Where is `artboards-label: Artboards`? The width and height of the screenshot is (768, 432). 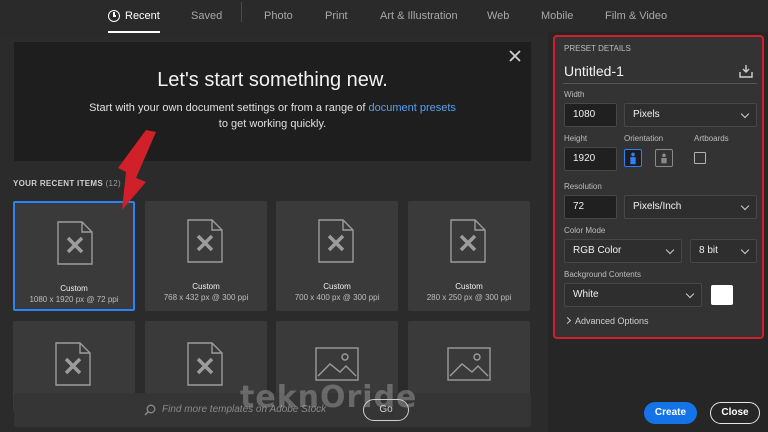 artboards-label: Artboards is located at coordinates (711, 138).